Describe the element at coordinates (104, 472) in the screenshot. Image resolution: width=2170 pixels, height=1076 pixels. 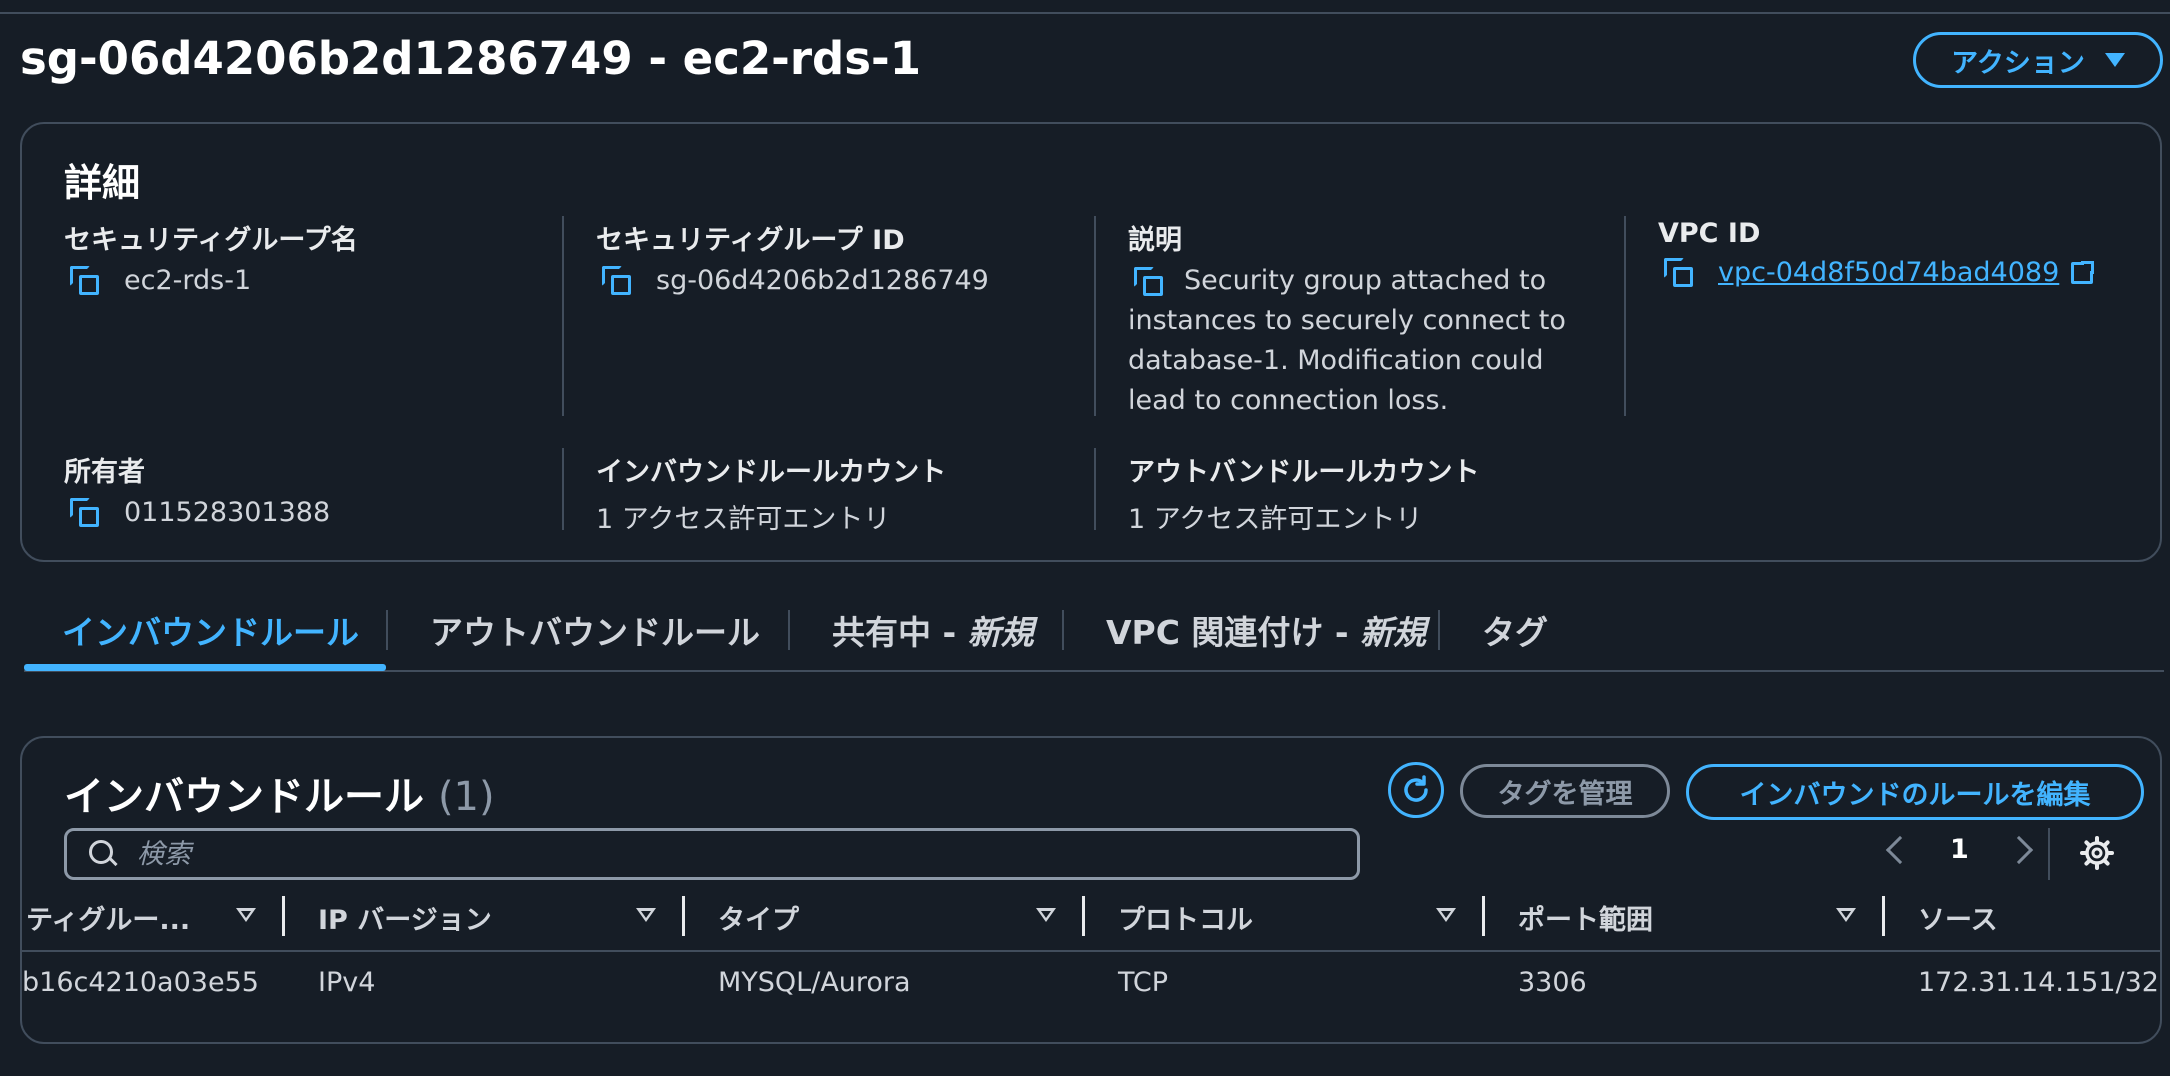
I see `owner-label: 所有者` at that location.